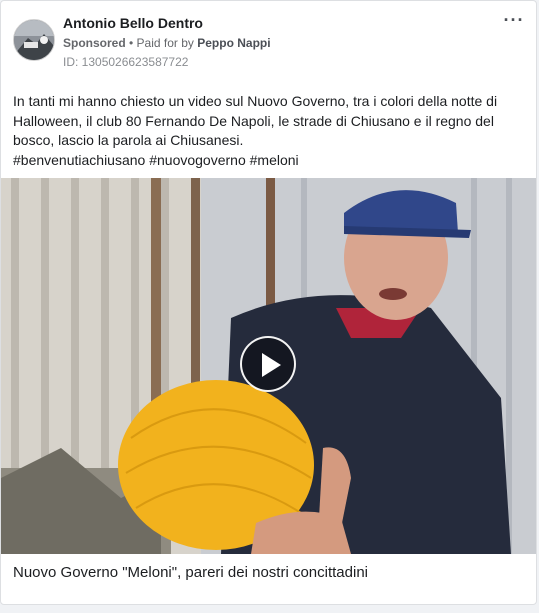  I want to click on sponsored-label: Sponsored, so click(94, 43).